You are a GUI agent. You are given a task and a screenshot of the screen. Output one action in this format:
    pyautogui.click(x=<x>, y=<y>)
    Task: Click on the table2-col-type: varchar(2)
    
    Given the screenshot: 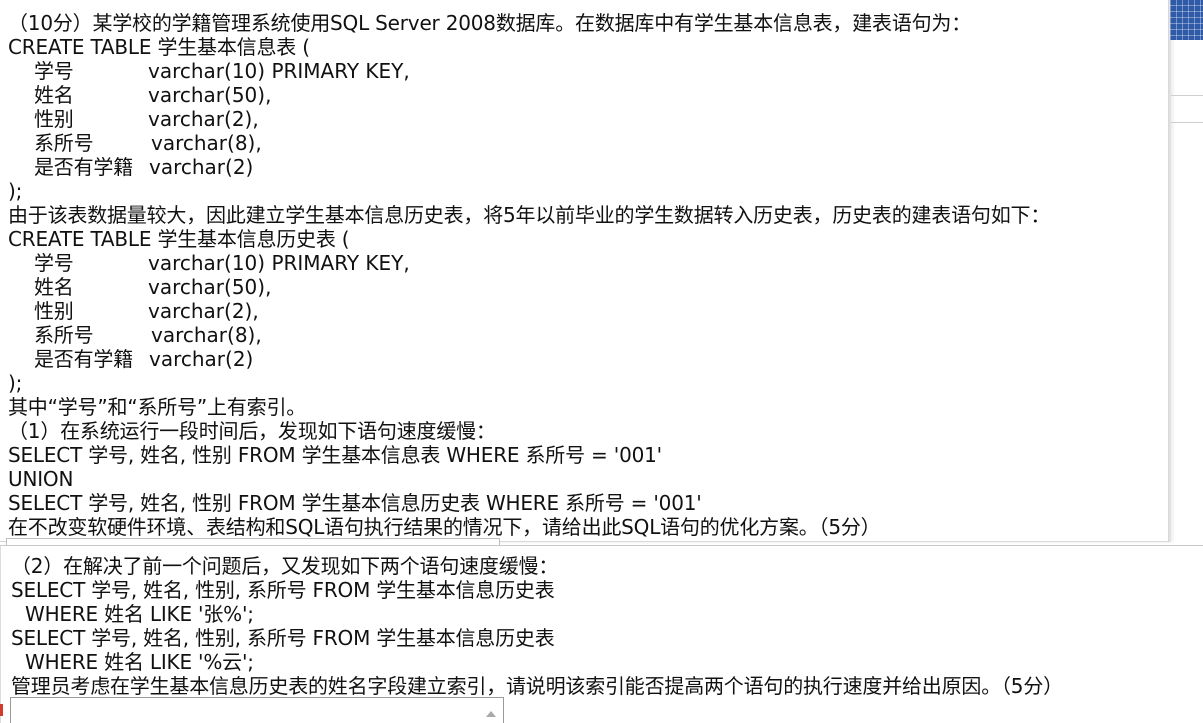 What is the action you would take?
    pyautogui.click(x=201, y=359)
    